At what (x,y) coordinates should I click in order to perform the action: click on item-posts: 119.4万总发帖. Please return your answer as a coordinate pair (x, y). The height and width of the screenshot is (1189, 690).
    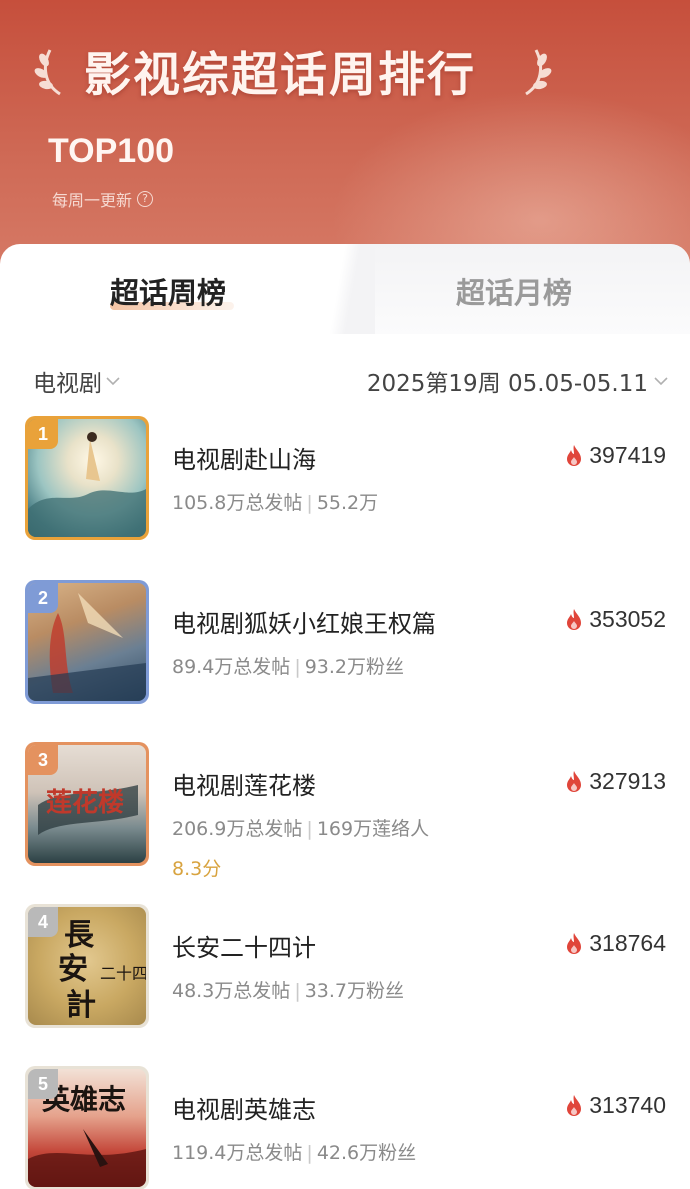
    Looking at the image, I should click on (237, 1153).